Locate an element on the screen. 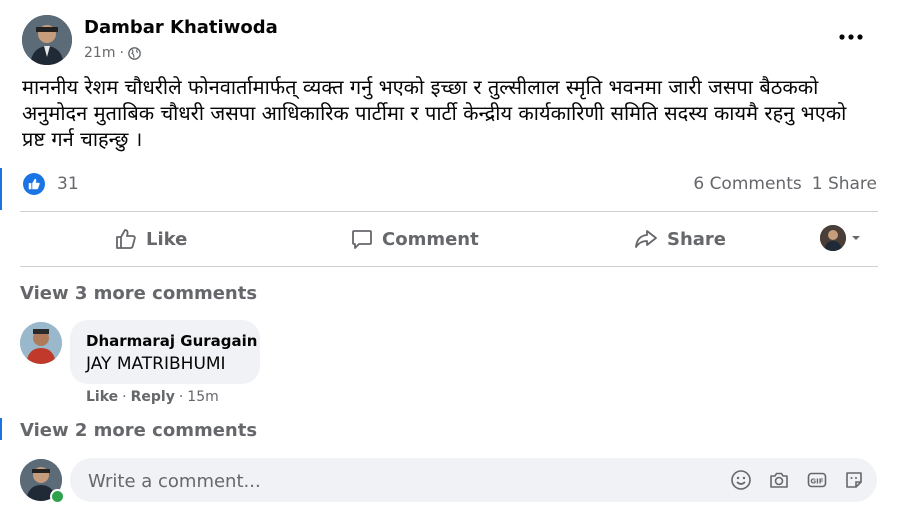  react-as-selector is located at coordinates (841, 238).